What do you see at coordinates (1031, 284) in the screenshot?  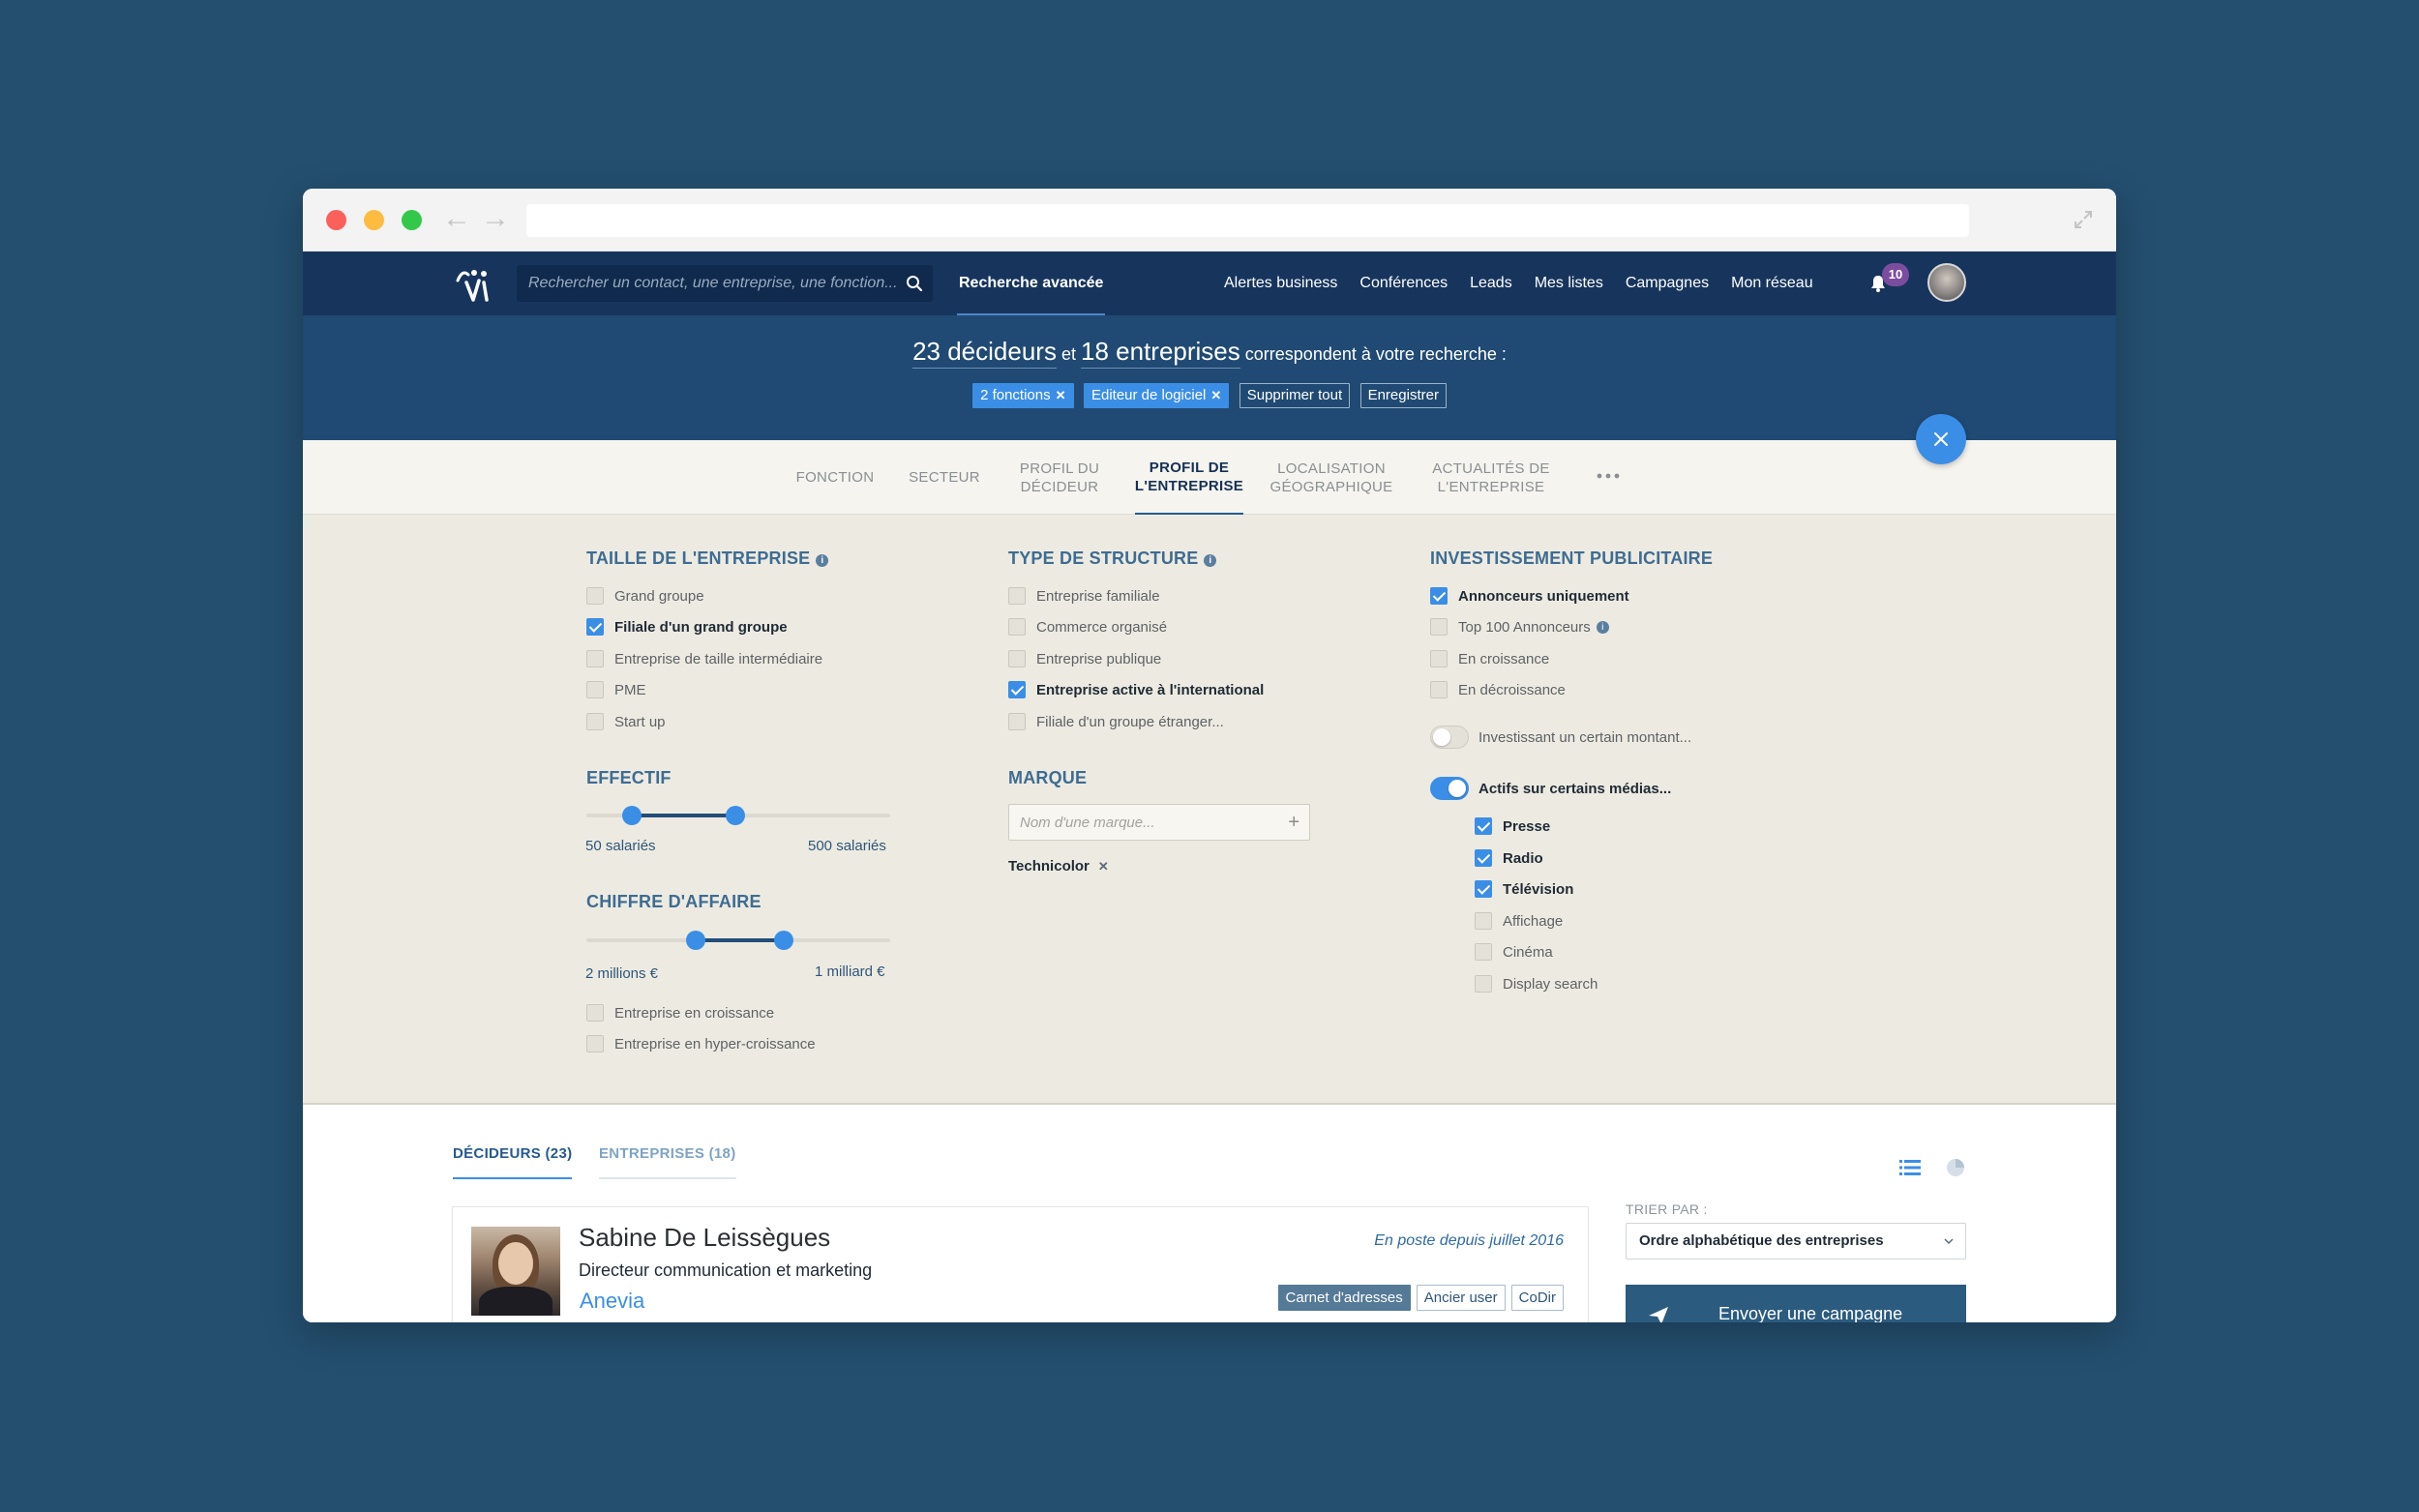 I see `advanced-search-link: Recherche avancée` at bounding box center [1031, 284].